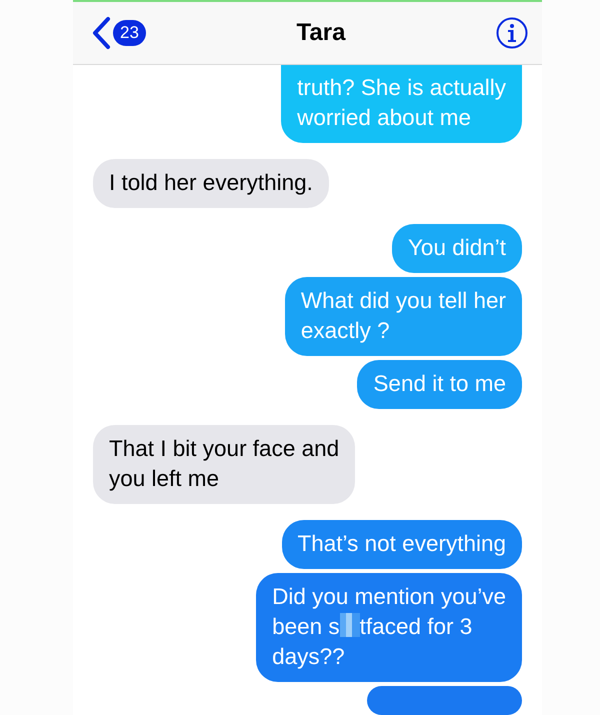  I want to click on sent-message-bubble: You didn’t, so click(457, 248).